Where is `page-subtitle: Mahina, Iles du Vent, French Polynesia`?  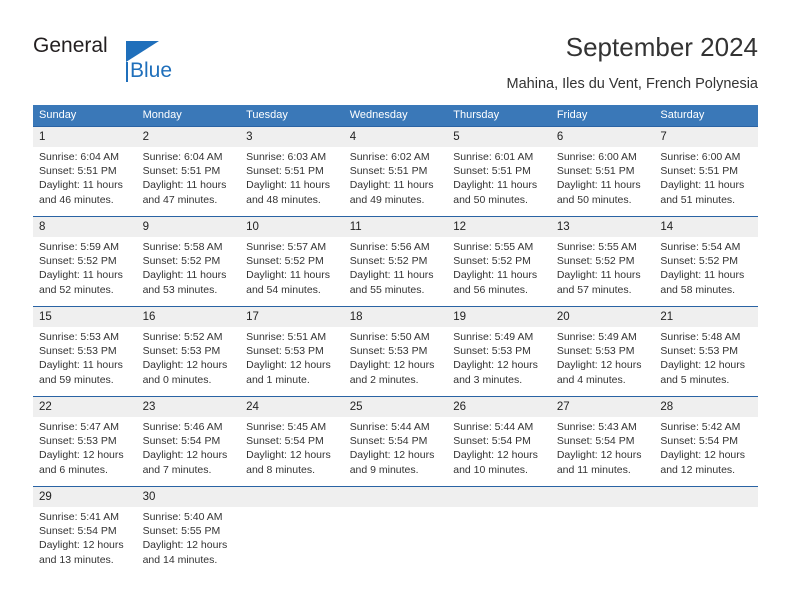 page-subtitle: Mahina, Iles du Vent, French Polynesia is located at coordinates (632, 84).